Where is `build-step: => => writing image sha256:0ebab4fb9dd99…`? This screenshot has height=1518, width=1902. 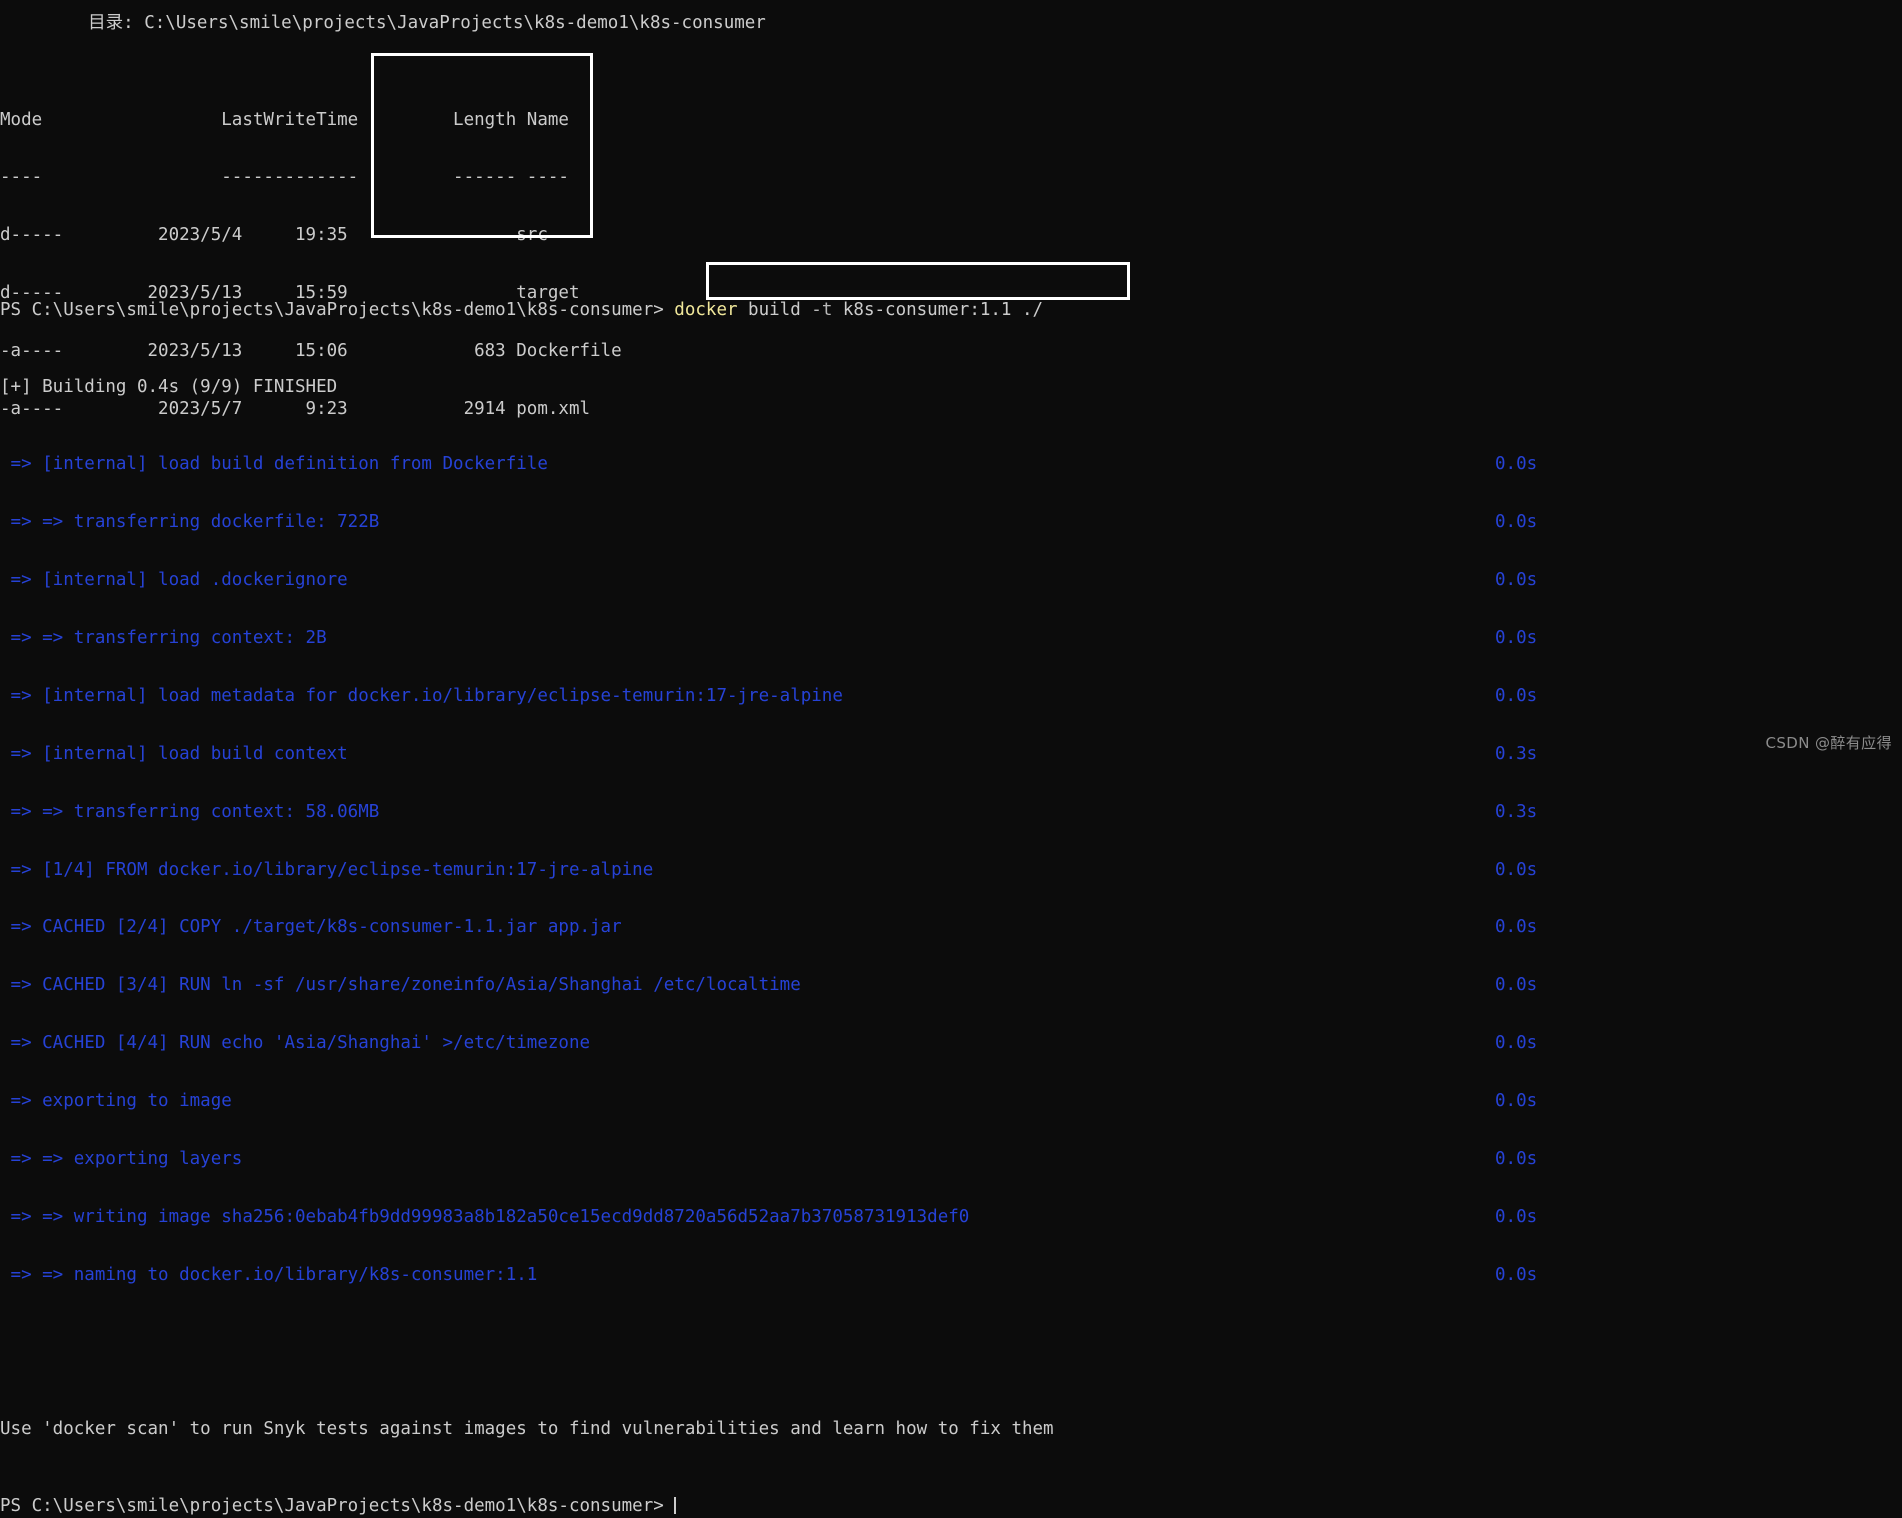 build-step: => => writing image sha256:0ebab4fb9dd99… is located at coordinates (769, 1216).